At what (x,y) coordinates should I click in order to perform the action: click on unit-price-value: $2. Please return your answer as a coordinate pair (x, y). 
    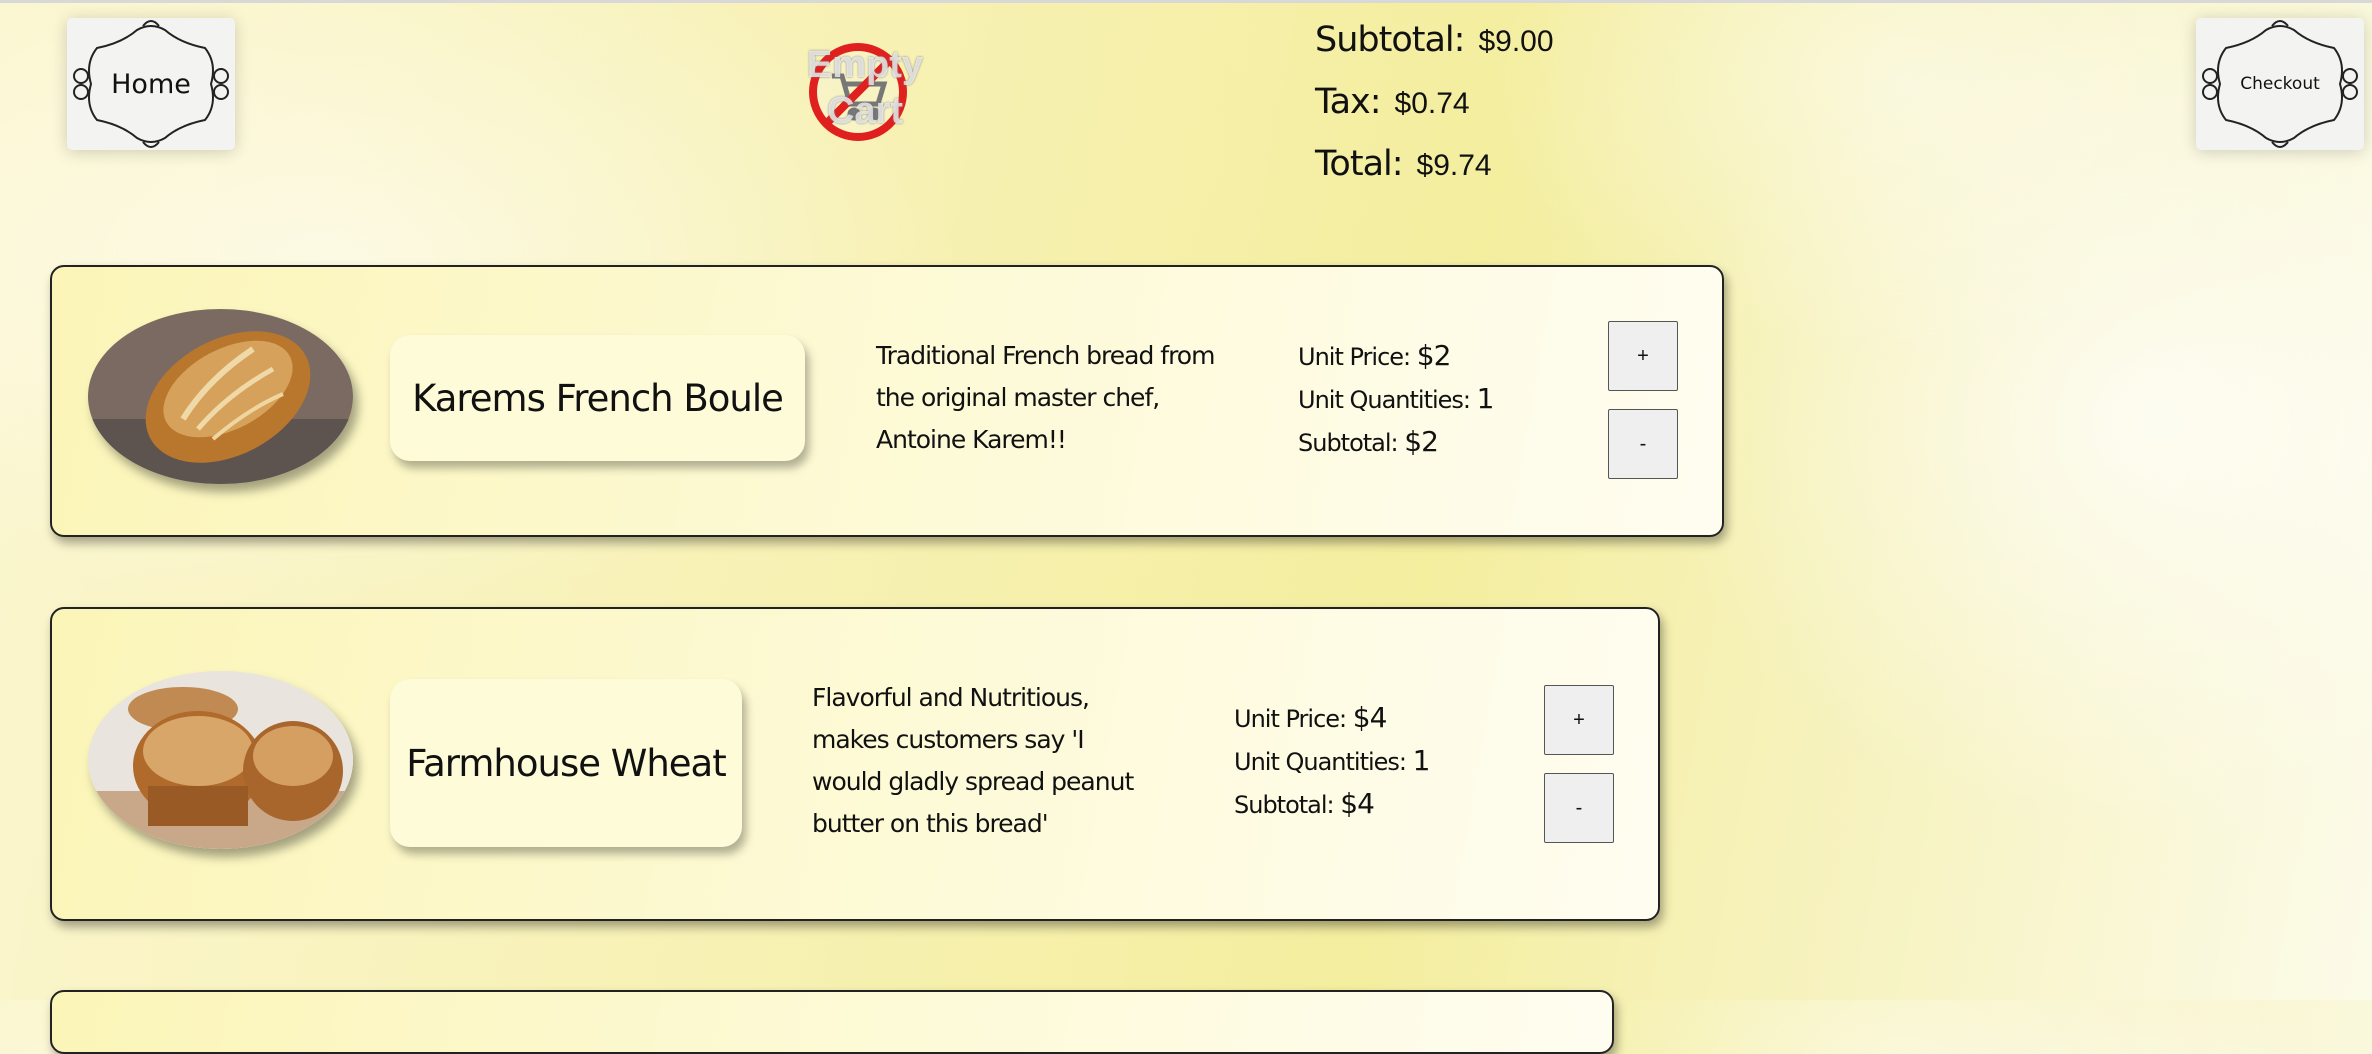
    Looking at the image, I should click on (1434, 355).